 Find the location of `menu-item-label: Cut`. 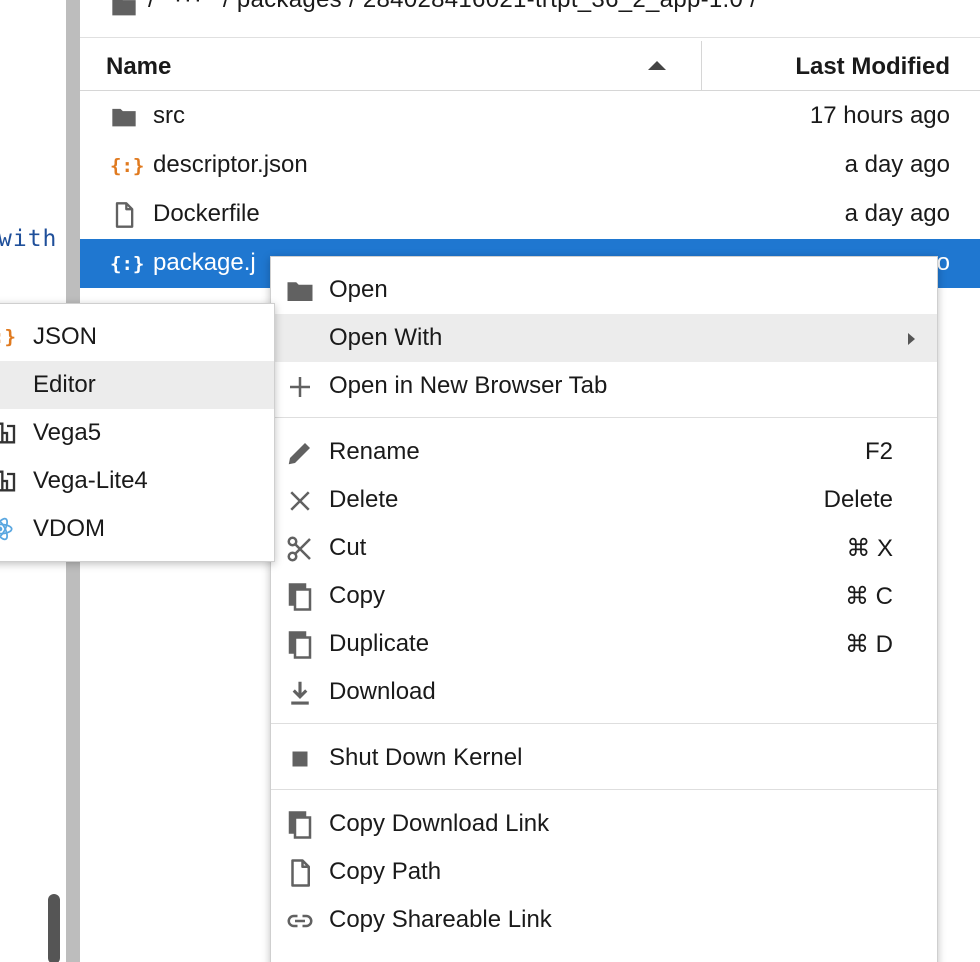

menu-item-label: Cut is located at coordinates (348, 547).